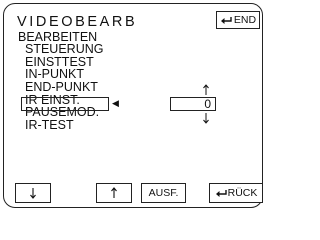  I want to click on up-arrow-icon, so click(114, 192).